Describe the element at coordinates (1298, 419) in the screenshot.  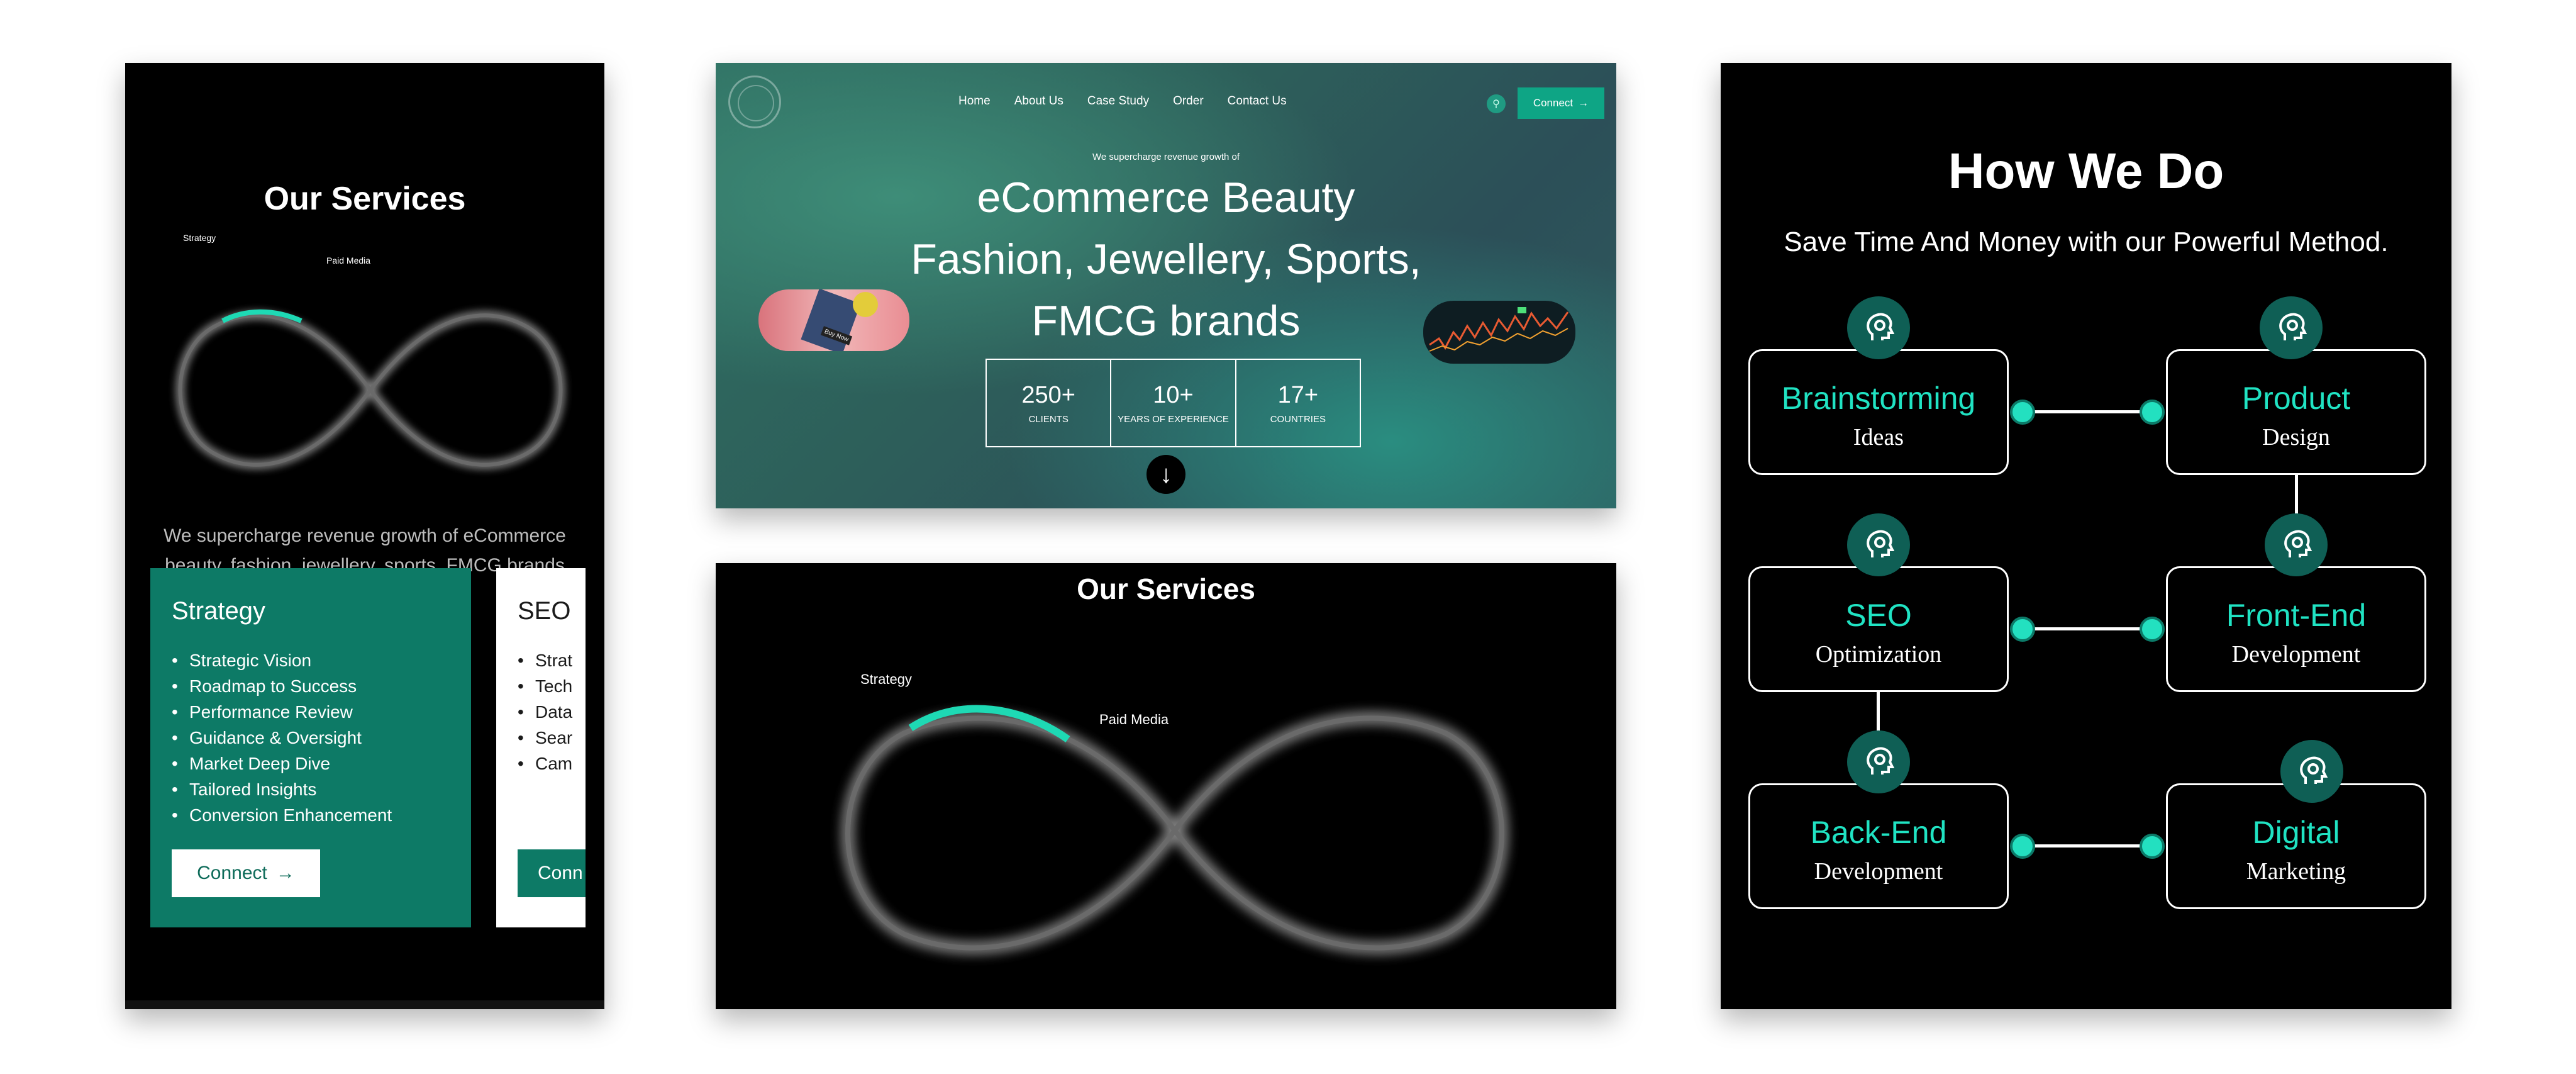
I see `stat-label: COUNTRIES` at that location.